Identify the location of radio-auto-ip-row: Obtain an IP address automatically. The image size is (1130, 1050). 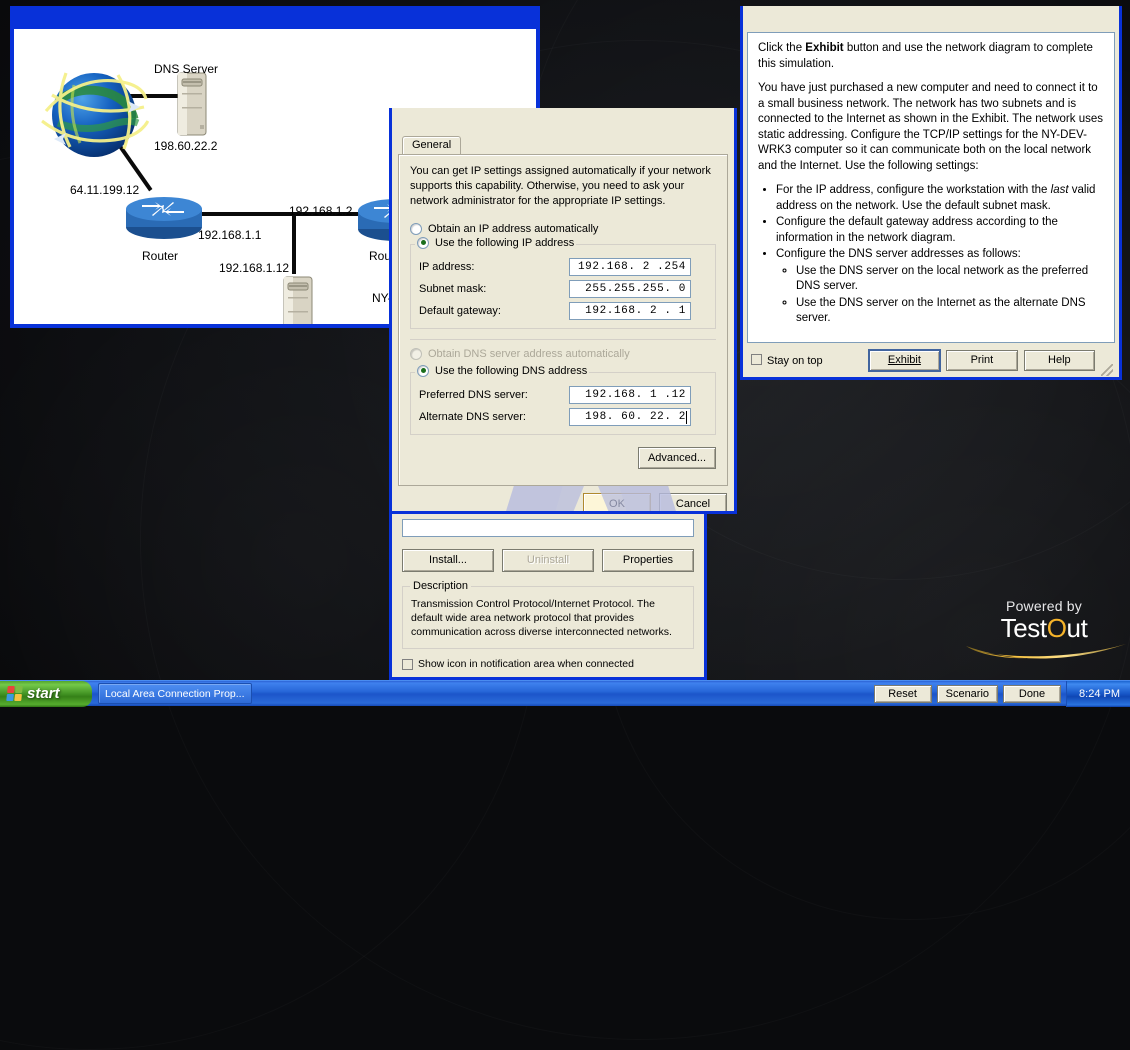
(563, 229).